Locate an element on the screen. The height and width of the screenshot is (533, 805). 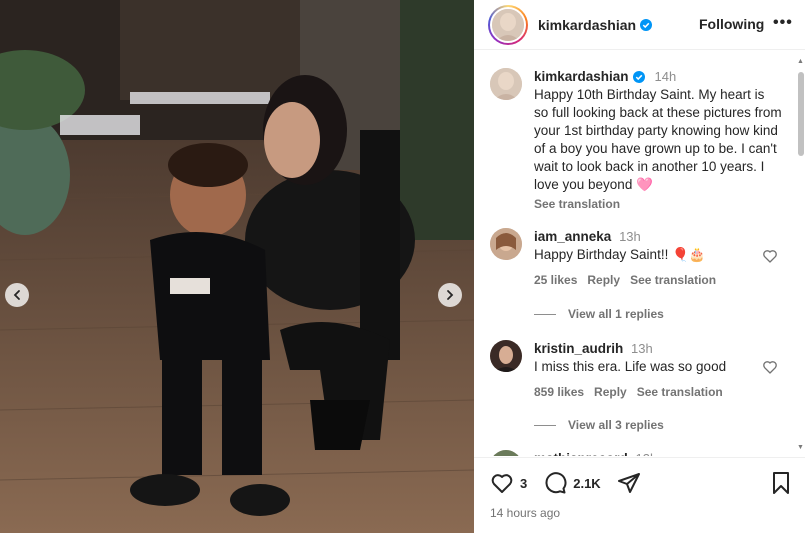
send-icon is located at coordinates (629, 483).